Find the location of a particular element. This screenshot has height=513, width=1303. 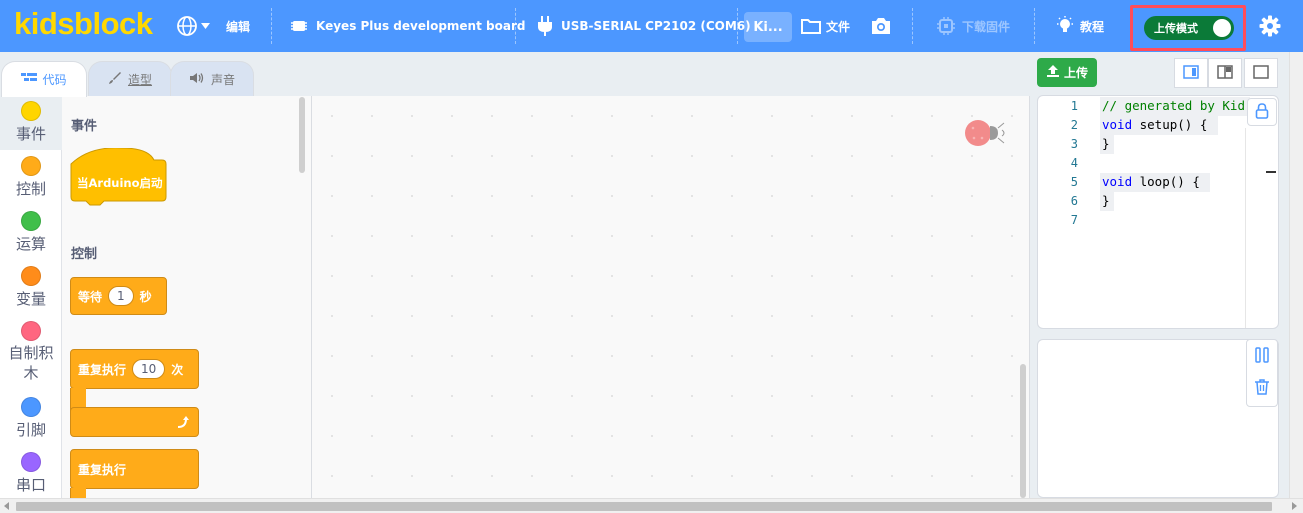

wait-seconds-block: 等待 1 秒 is located at coordinates (118, 296).